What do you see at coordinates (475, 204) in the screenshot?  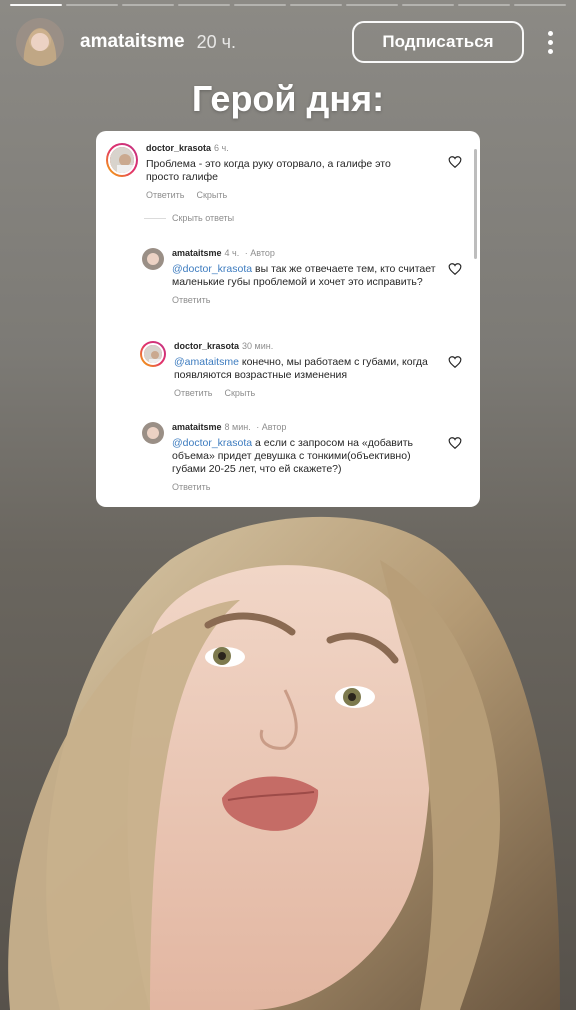 I see `scrollbar` at bounding box center [475, 204].